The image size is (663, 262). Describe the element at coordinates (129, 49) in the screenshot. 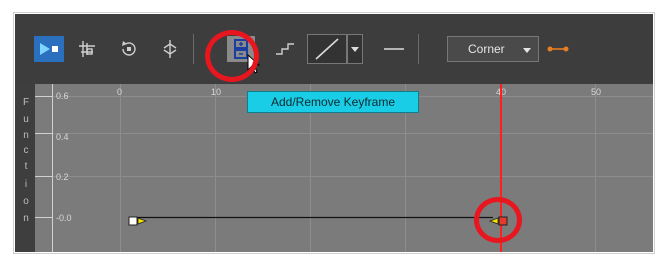

I see `rotate-keyframe-icon` at that location.